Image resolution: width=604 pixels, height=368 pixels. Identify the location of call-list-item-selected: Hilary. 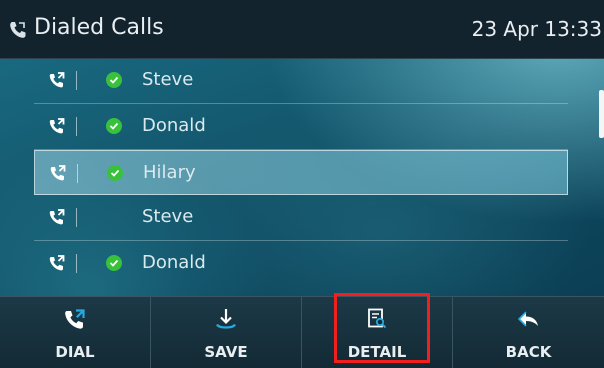
(301, 172).